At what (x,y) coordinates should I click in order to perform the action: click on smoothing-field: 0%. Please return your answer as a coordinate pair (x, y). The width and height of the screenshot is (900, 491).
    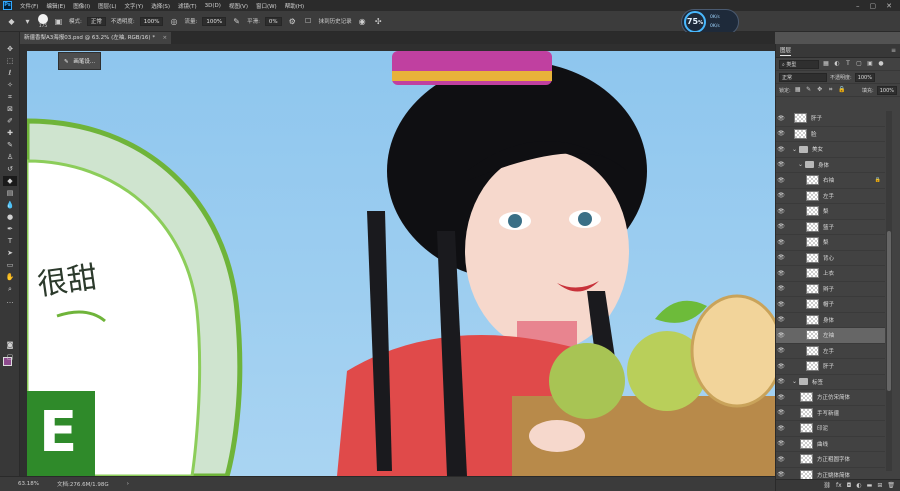
    Looking at the image, I should click on (273, 21).